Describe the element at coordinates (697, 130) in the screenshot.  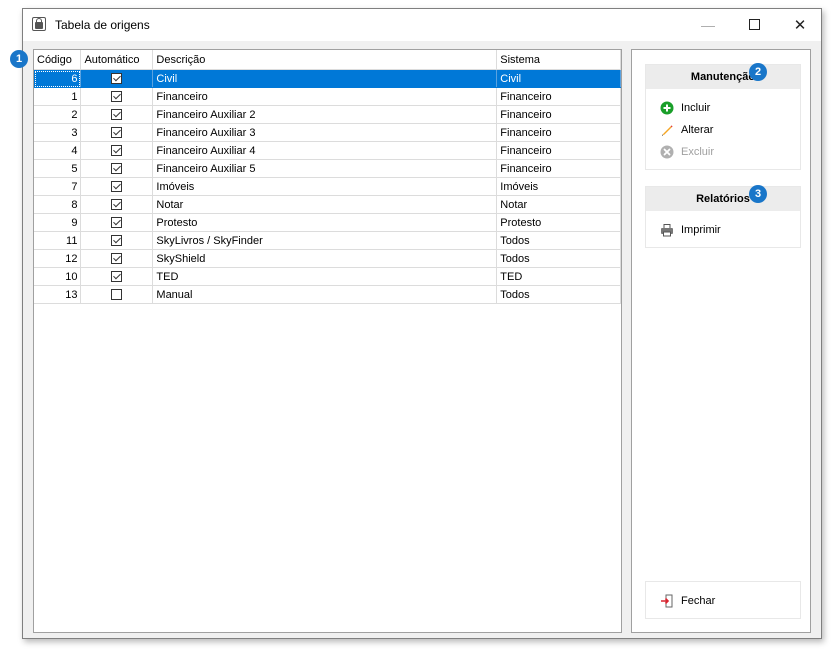
I see `alterar-label: Alterar` at that location.